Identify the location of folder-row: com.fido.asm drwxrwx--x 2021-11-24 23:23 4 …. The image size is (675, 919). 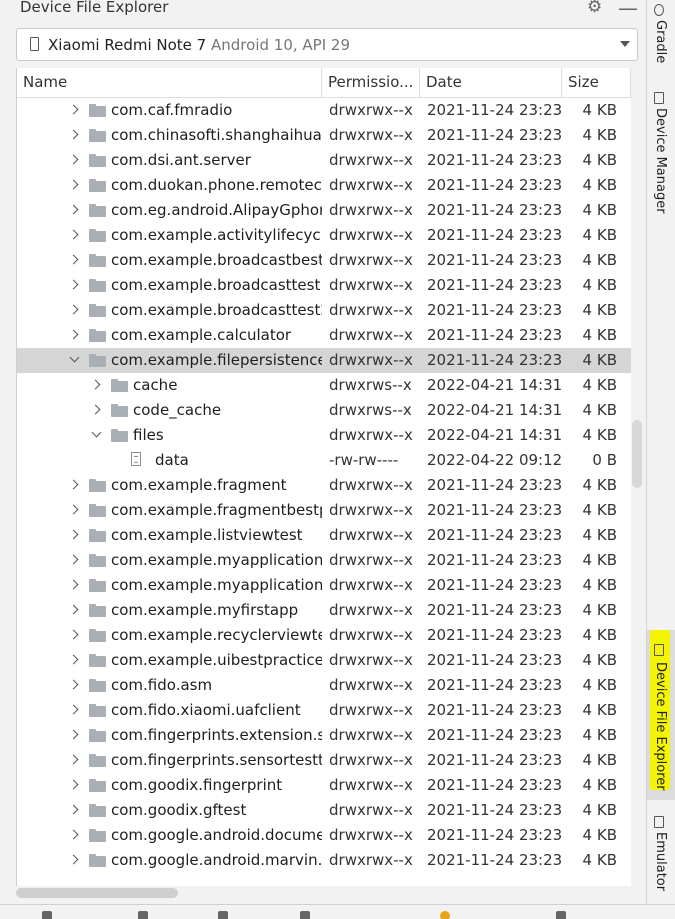
(324, 685).